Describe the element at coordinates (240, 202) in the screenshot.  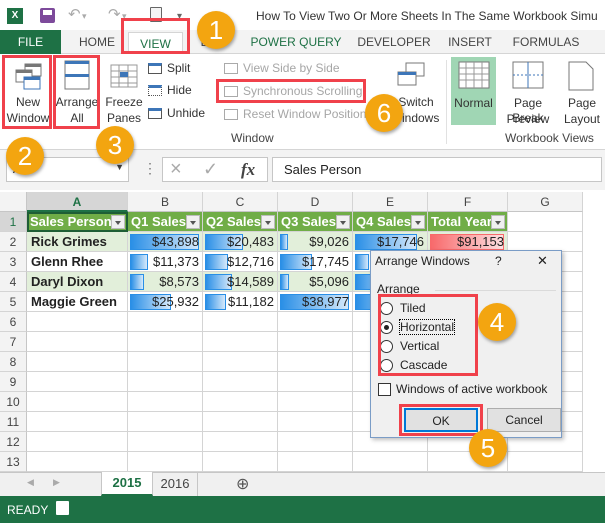
I see `column-header-c: C` at that location.